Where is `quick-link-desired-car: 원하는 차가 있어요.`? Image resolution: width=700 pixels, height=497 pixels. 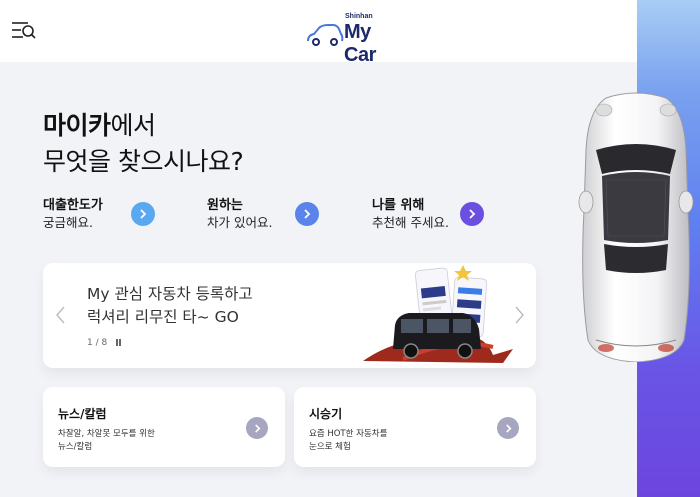 quick-link-desired-car: 원하는 차가 있어요. is located at coordinates (282, 215).